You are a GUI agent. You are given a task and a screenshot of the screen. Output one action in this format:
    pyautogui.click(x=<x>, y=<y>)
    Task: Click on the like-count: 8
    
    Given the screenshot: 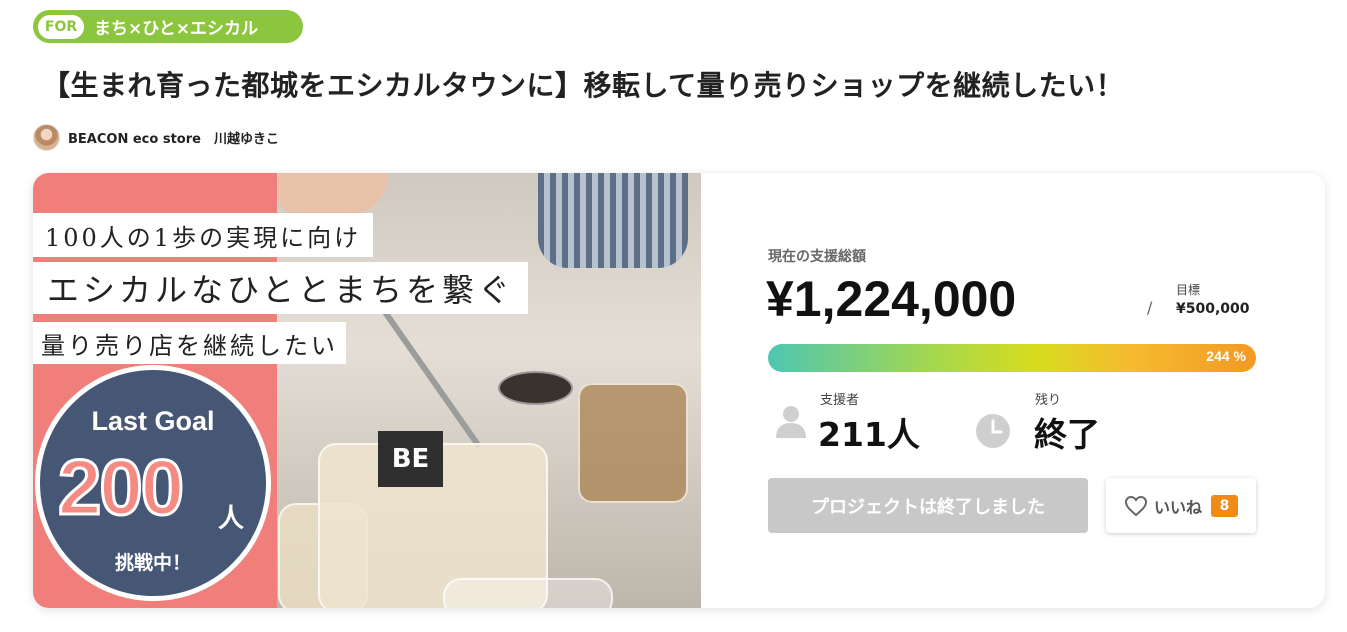 What is the action you would take?
    pyautogui.click(x=1224, y=505)
    